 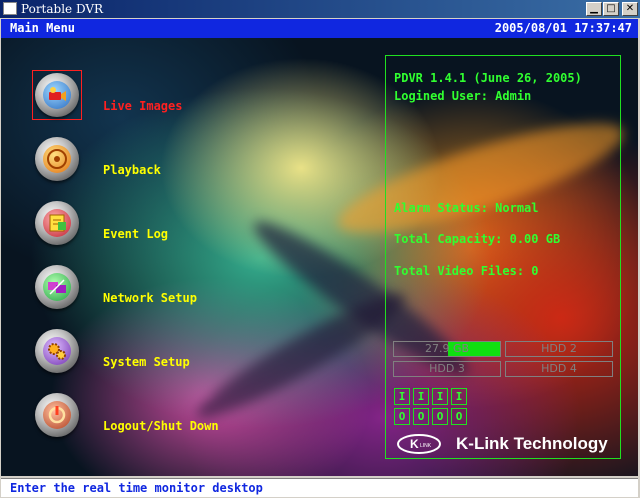 I want to click on total-capacity: Total Capacity: 0.00 GB, so click(x=477, y=239).